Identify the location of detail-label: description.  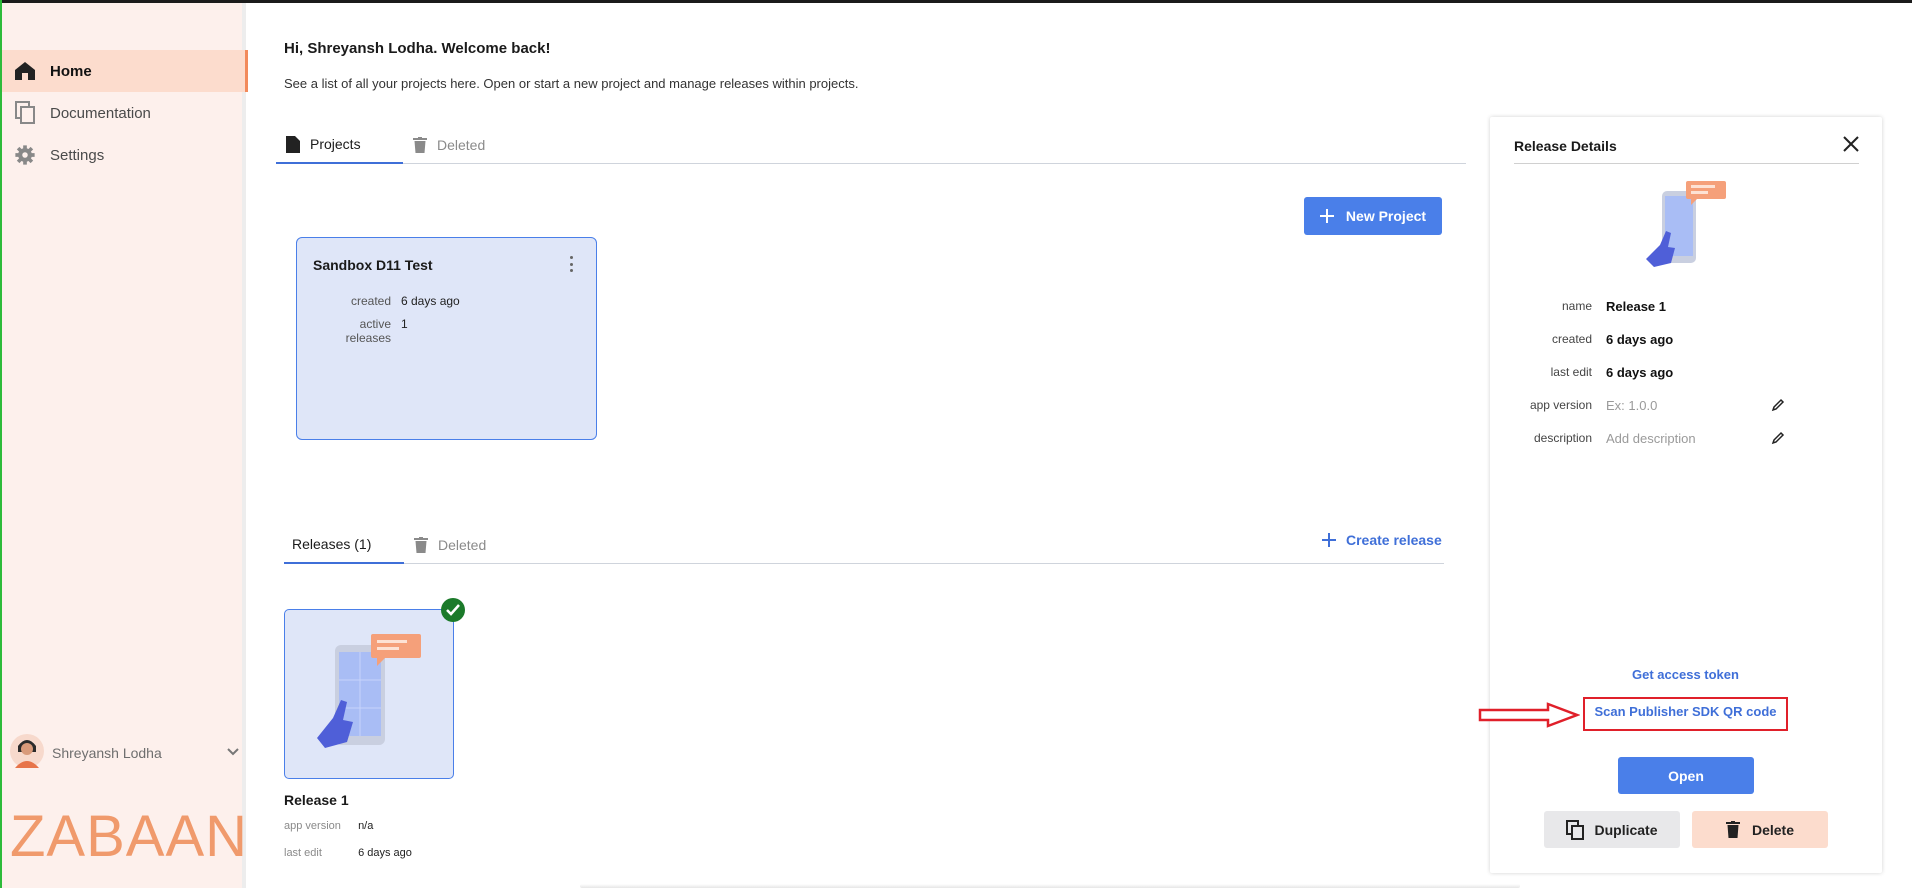
(1562, 438).